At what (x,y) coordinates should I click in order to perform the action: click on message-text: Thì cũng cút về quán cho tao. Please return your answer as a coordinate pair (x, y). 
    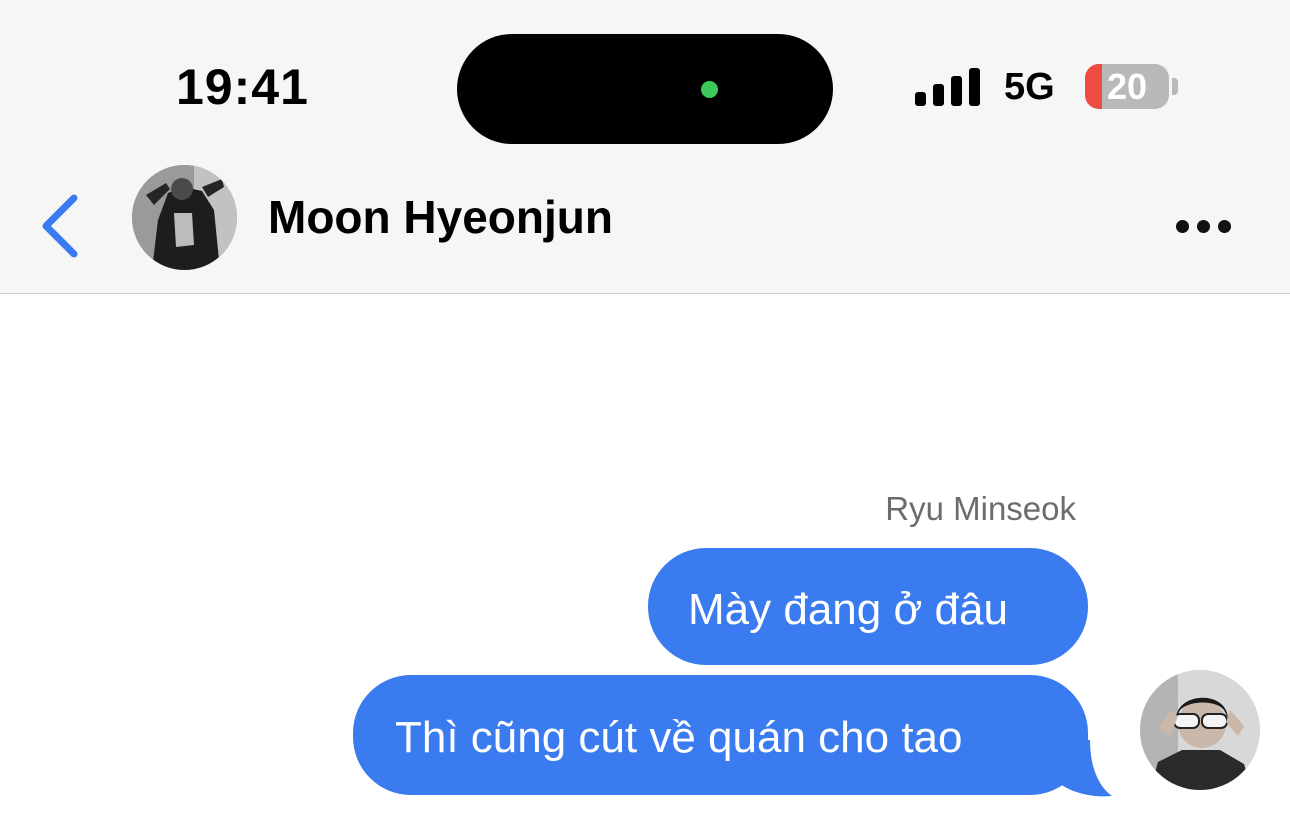
    Looking at the image, I should click on (679, 737).